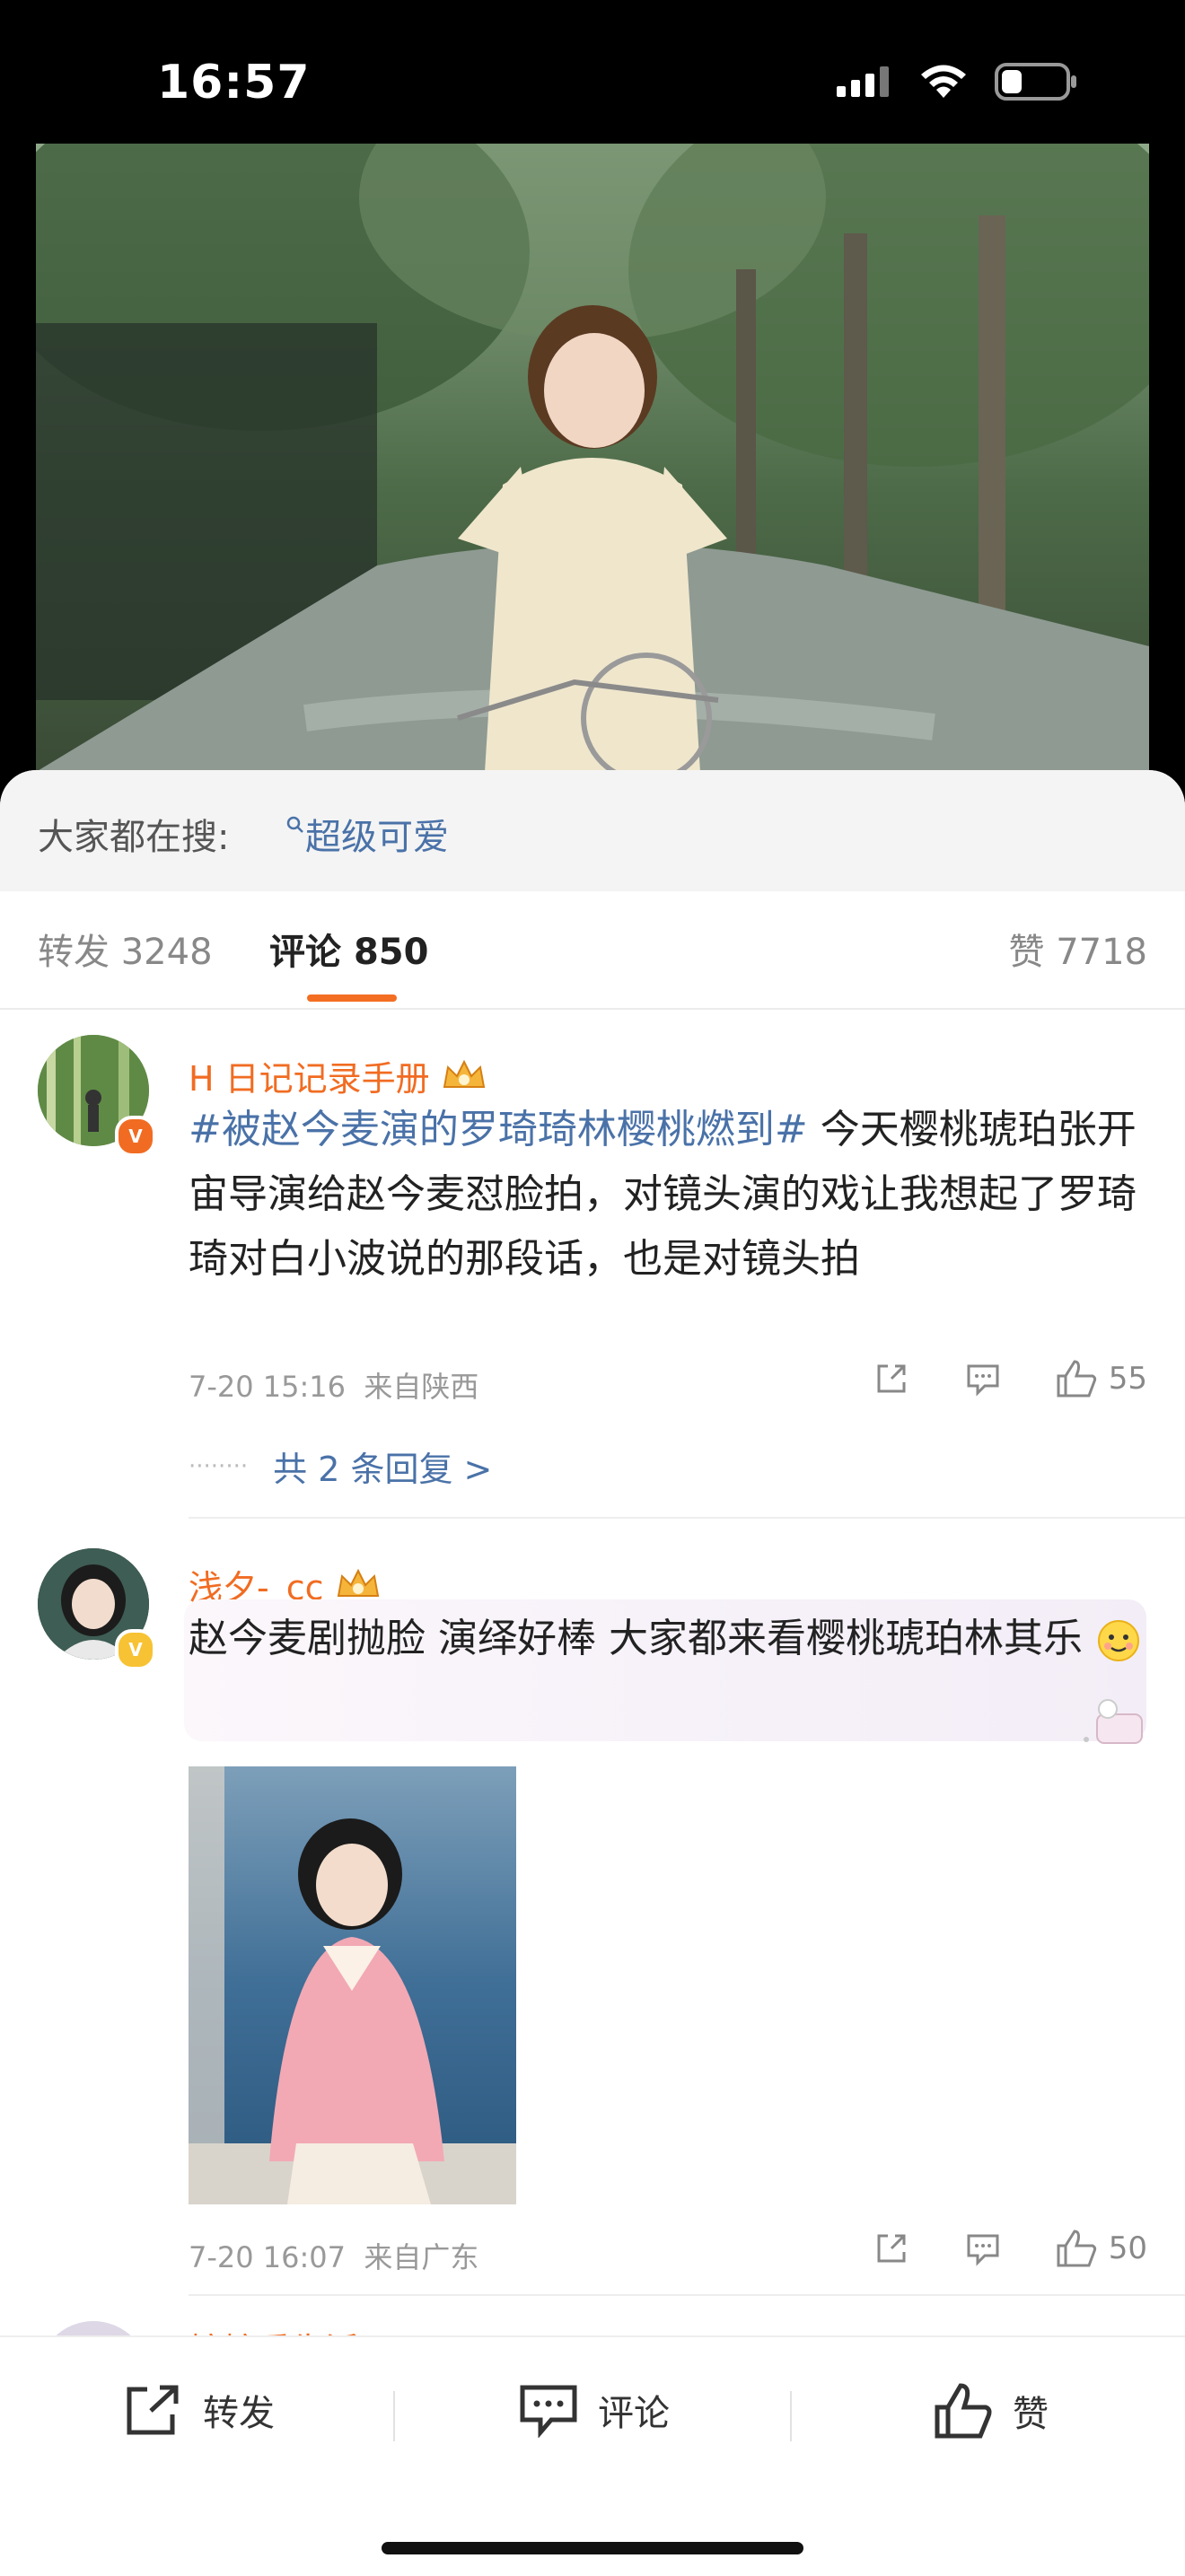 This screenshot has height=2576, width=1185. What do you see at coordinates (1077, 949) in the screenshot?
I see `tab-like: 赞 7718` at bounding box center [1077, 949].